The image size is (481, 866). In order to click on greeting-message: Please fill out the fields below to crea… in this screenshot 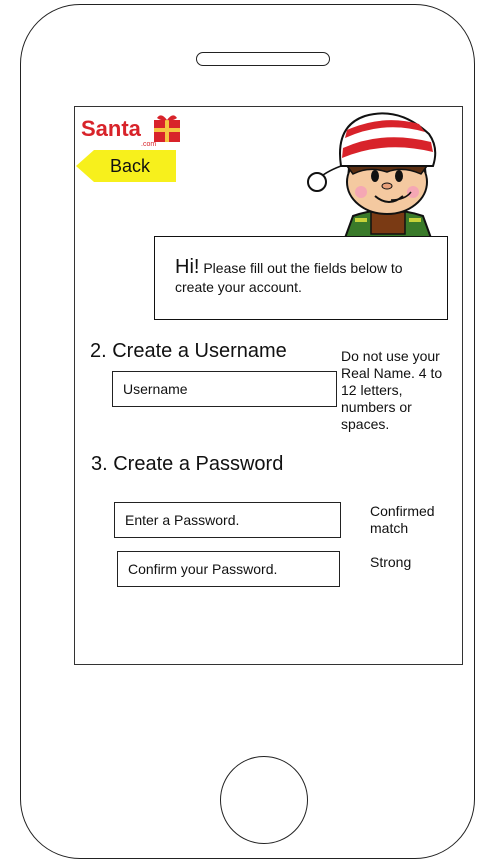, I will do `click(289, 277)`.